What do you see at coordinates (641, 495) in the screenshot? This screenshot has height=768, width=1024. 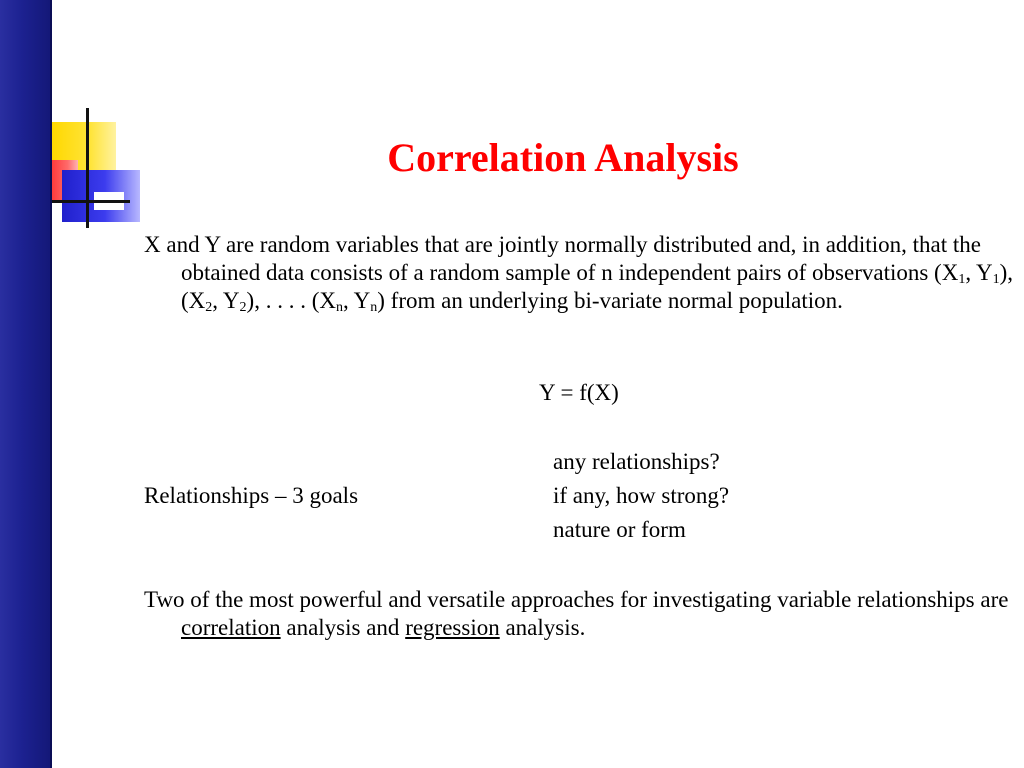 I see `goal-item: if any, how strong?` at bounding box center [641, 495].